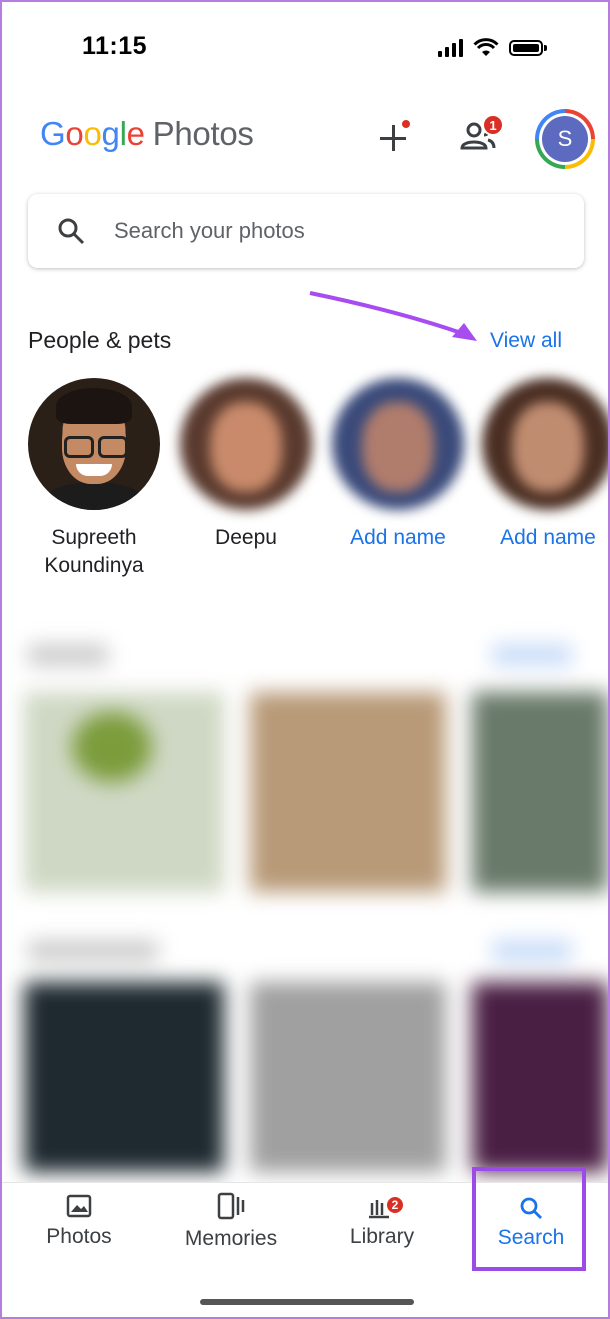 Image resolution: width=610 pixels, height=1319 pixels. What do you see at coordinates (529, 1219) in the screenshot?
I see `search-highlight-box` at bounding box center [529, 1219].